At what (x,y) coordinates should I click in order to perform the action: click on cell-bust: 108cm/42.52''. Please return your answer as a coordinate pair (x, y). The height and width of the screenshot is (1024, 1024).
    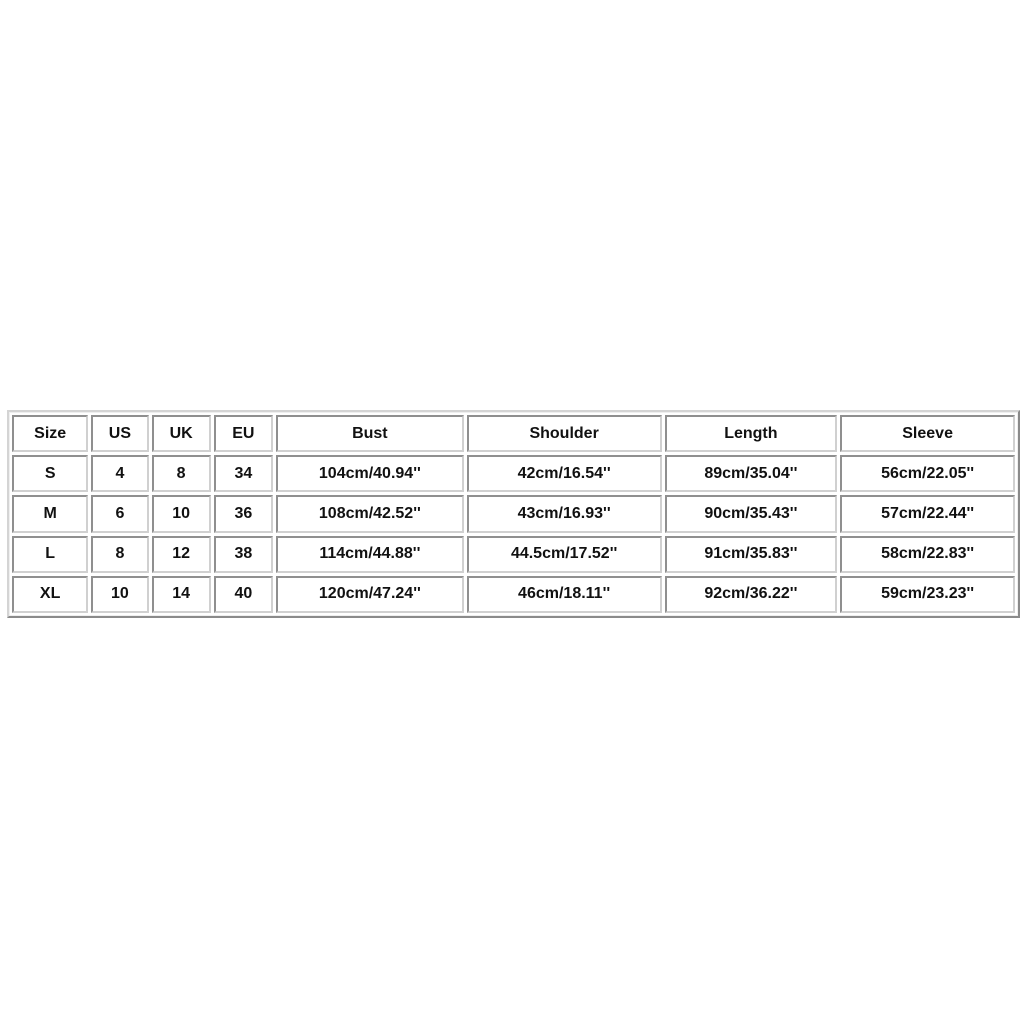
    Looking at the image, I should click on (369, 514).